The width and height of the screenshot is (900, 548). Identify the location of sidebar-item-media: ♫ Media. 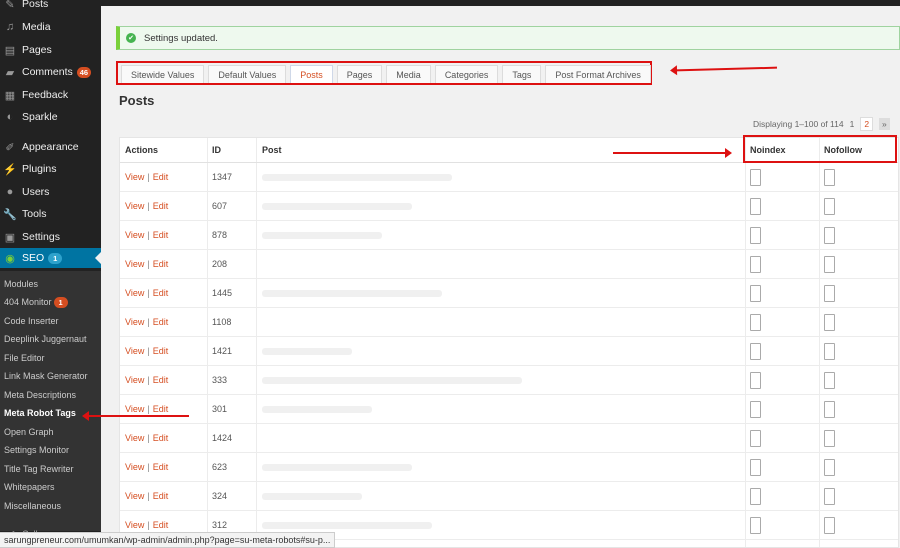
(50, 27).